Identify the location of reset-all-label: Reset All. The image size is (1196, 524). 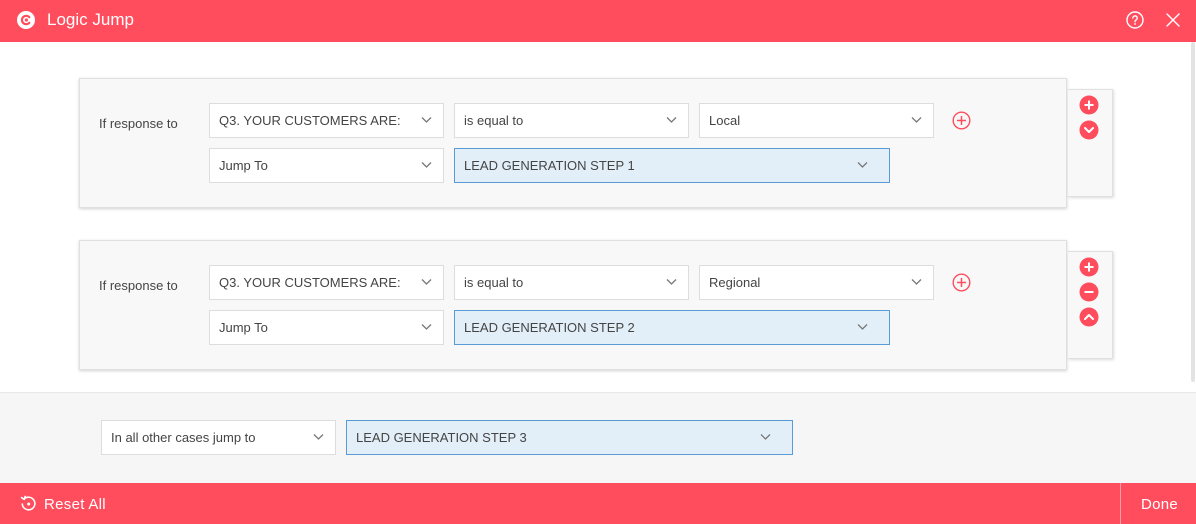
(75, 504).